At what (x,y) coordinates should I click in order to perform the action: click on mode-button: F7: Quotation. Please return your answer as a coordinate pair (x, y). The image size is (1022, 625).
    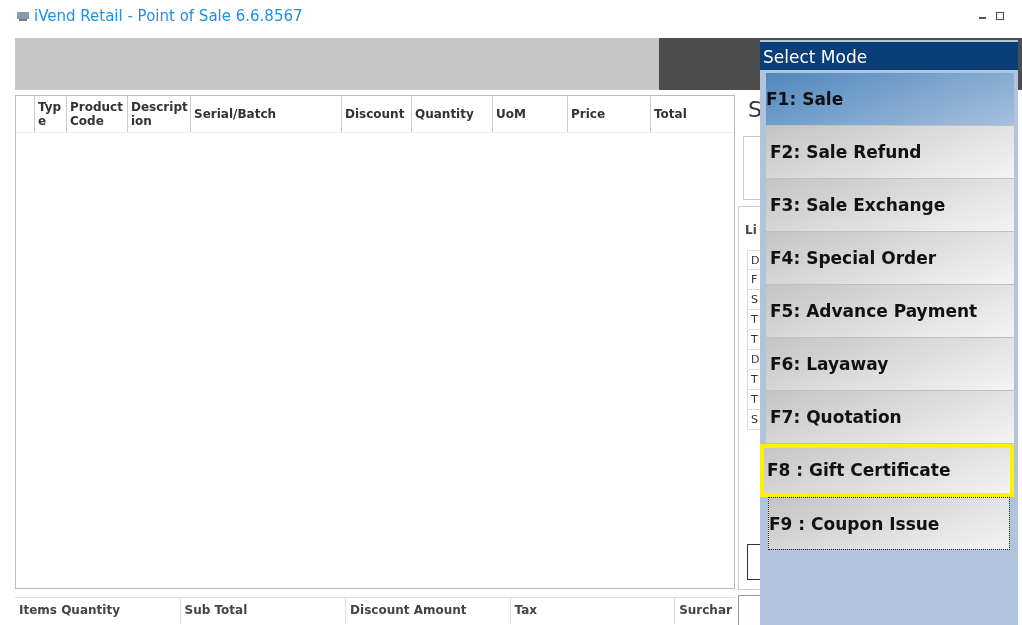
    Looking at the image, I should click on (890, 417).